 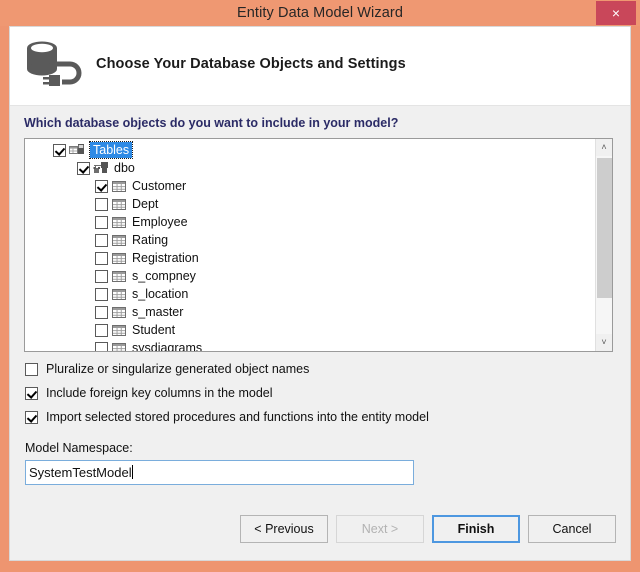 I want to click on text-caret, so click(x=132, y=472).